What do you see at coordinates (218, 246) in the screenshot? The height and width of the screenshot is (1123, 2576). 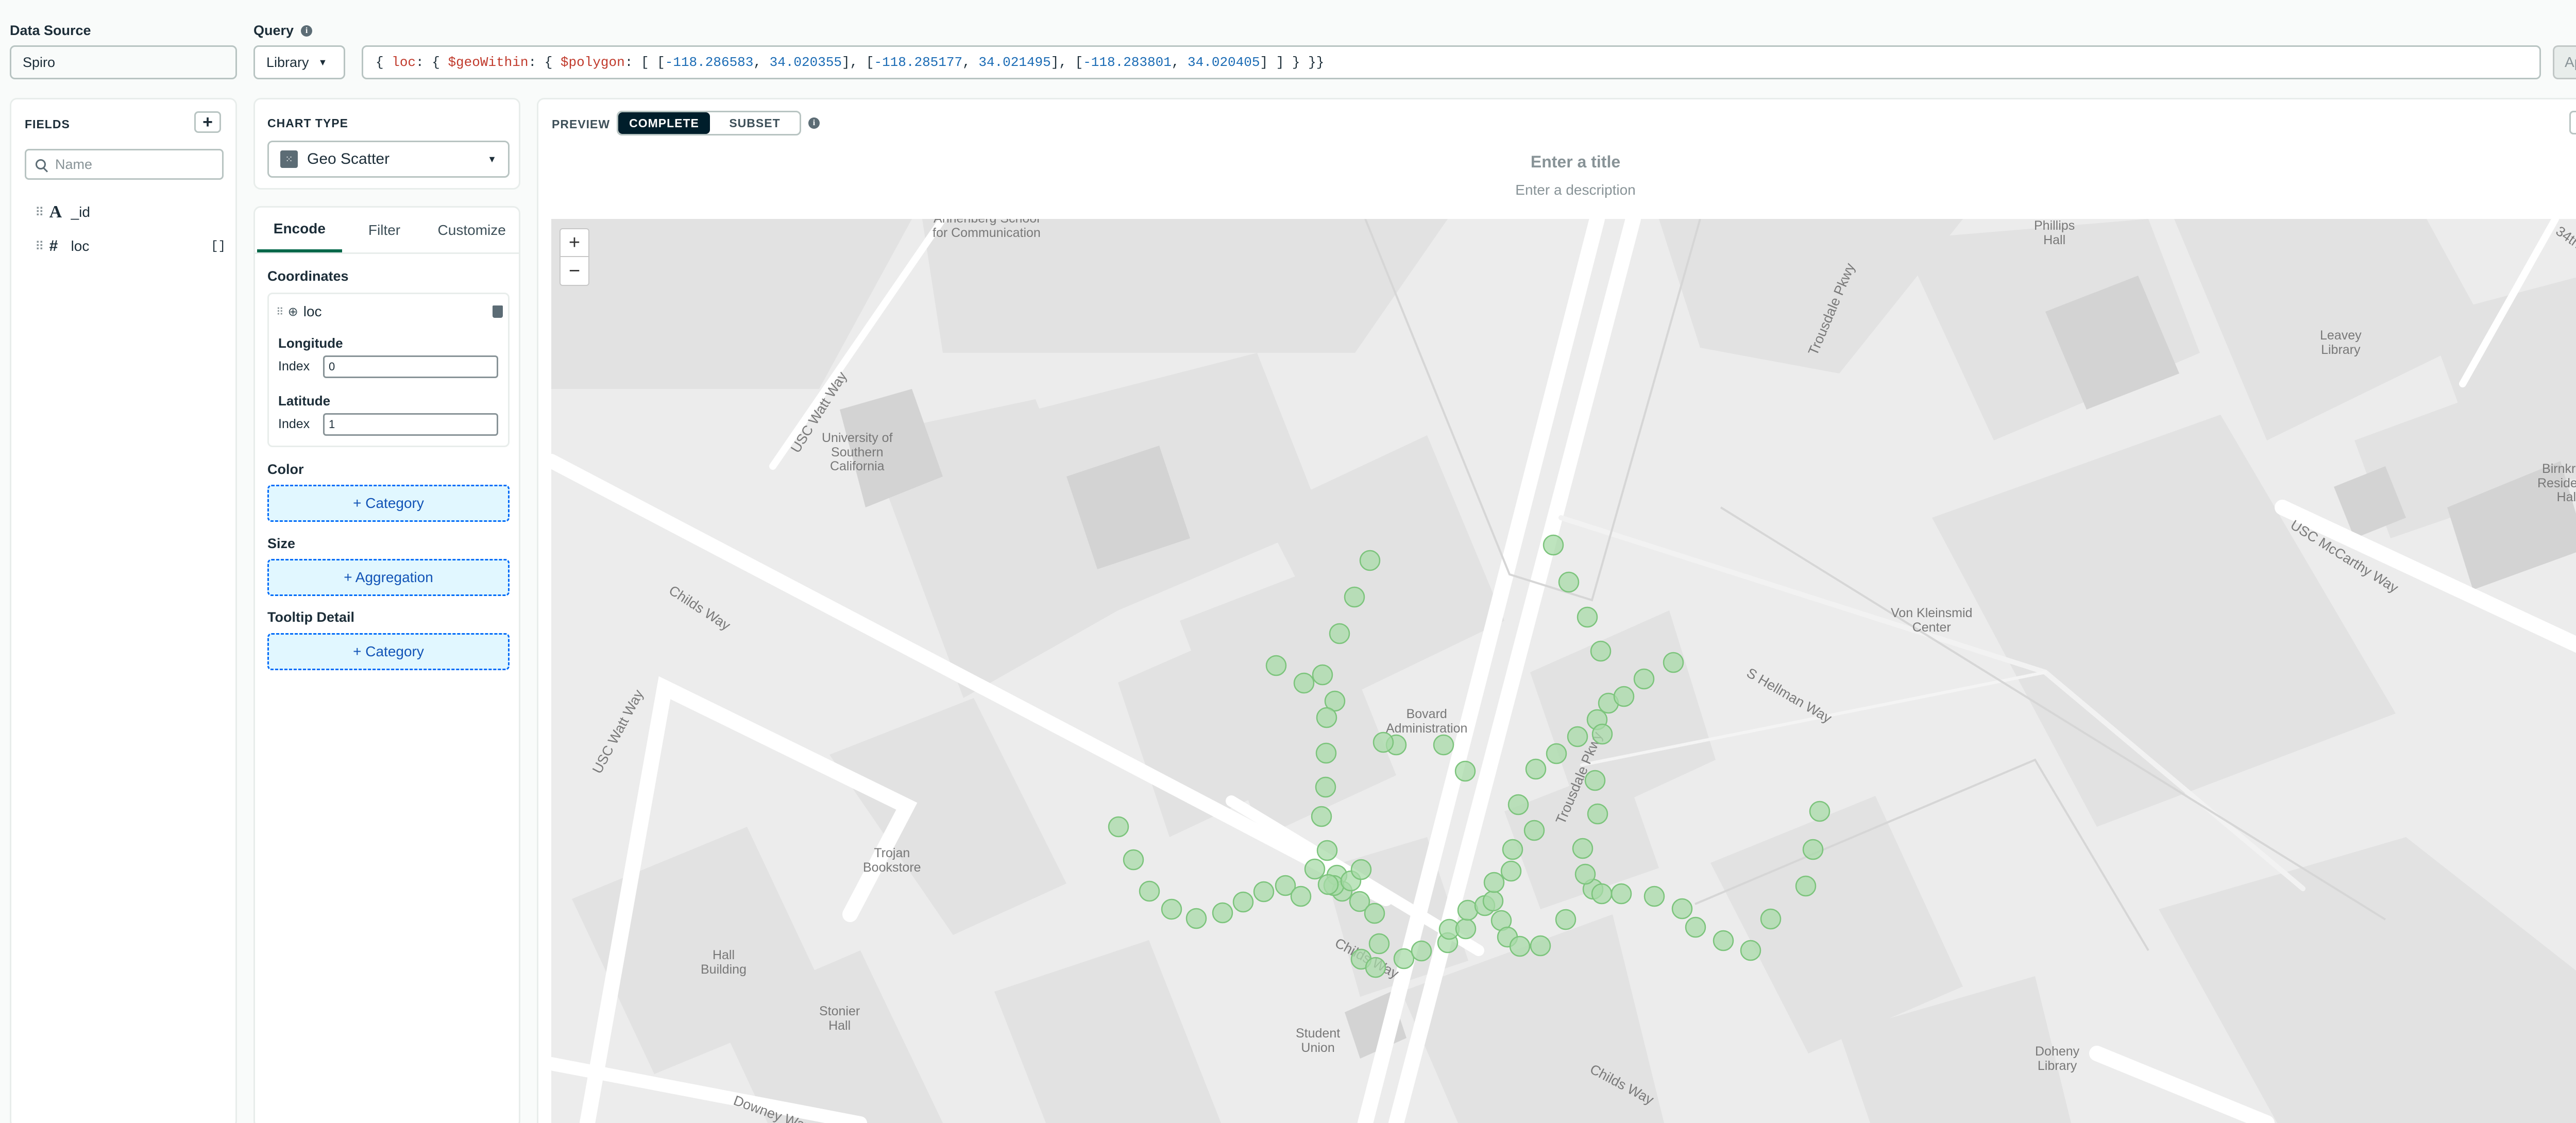 I see `array-icon: []` at bounding box center [218, 246].